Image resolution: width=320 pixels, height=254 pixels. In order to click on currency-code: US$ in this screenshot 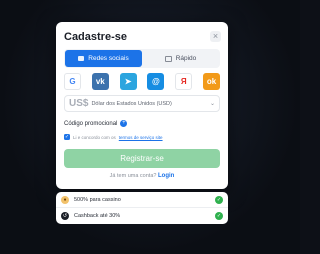, I will do `click(79, 103)`.